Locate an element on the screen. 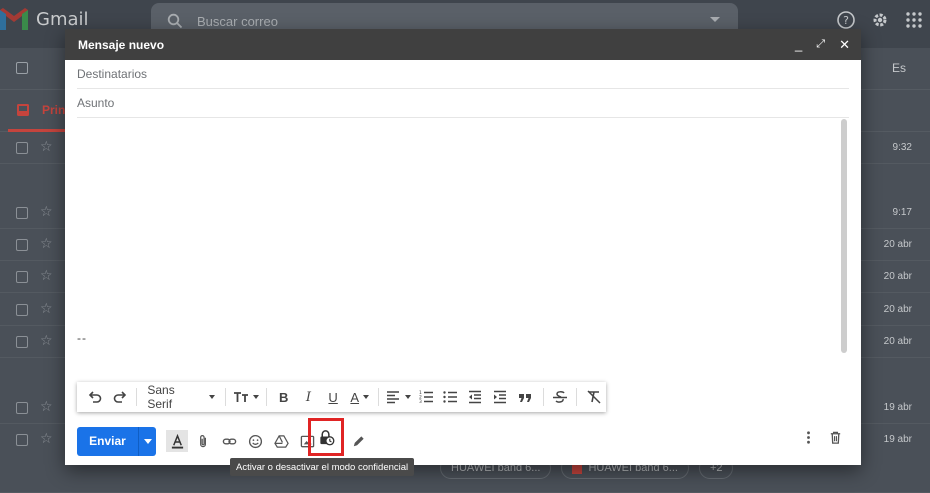 The image size is (930, 493). font-select-value: Sans Serif is located at coordinates (161, 397).